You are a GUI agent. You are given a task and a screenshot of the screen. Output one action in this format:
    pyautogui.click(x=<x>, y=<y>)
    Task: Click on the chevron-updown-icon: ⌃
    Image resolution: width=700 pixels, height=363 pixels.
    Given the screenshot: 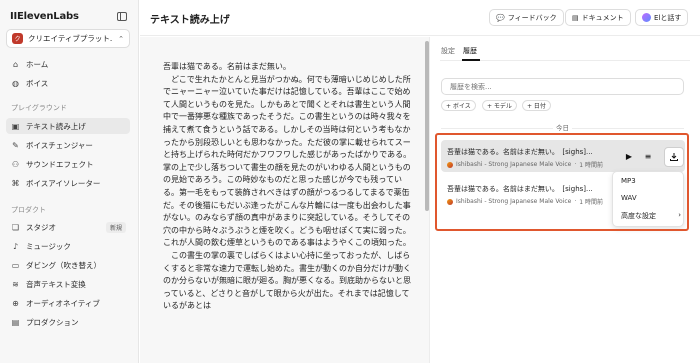 What is the action you would take?
    pyautogui.click(x=121, y=38)
    